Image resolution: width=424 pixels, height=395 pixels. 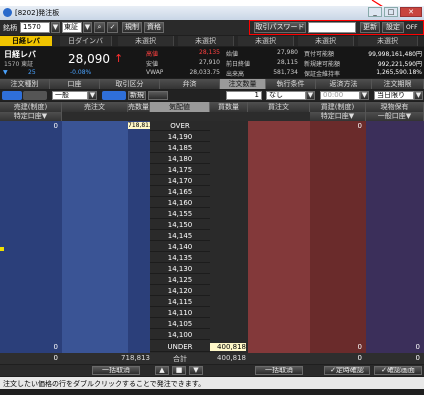 I want to click on sell-account-select: 特定口座▼, so click(x=31, y=116).